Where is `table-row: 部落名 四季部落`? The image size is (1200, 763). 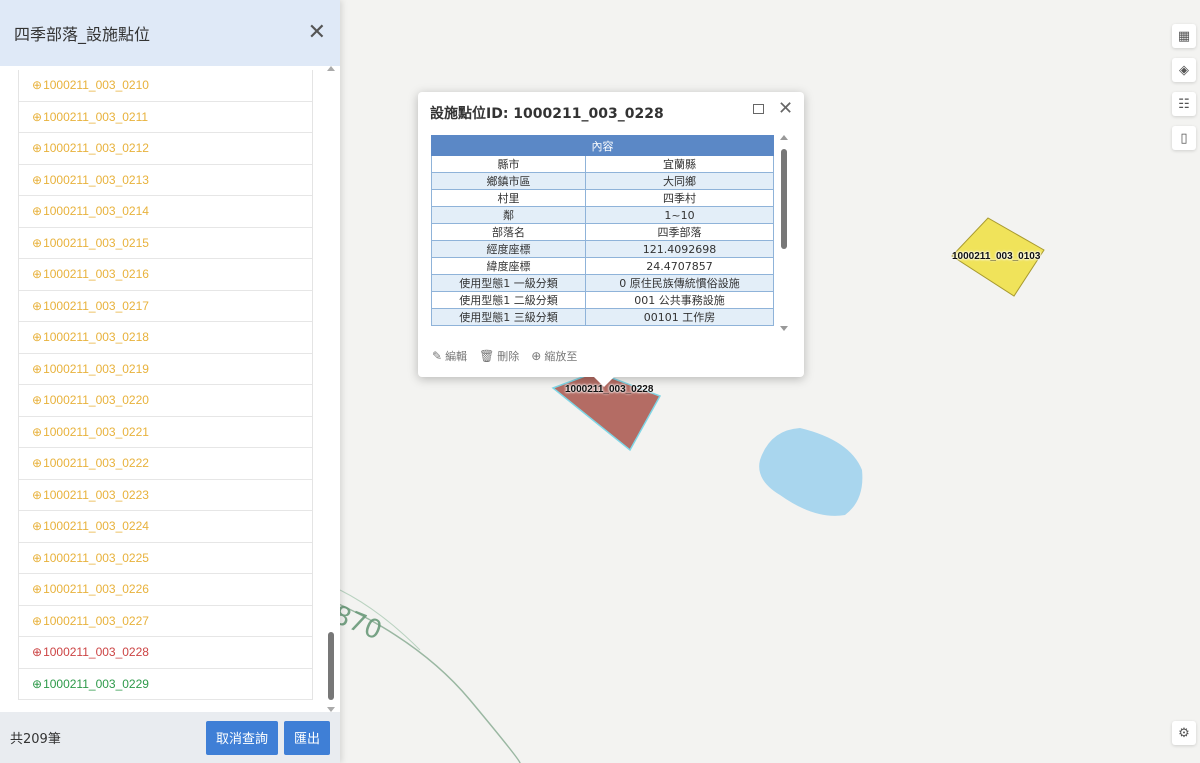
table-row: 部落名 四季部落 is located at coordinates (603, 232).